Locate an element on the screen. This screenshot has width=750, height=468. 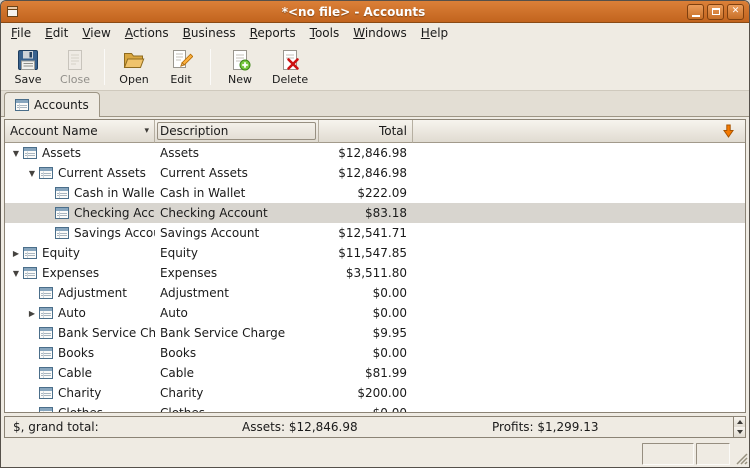
close-button: Close is located at coordinates (75, 67).